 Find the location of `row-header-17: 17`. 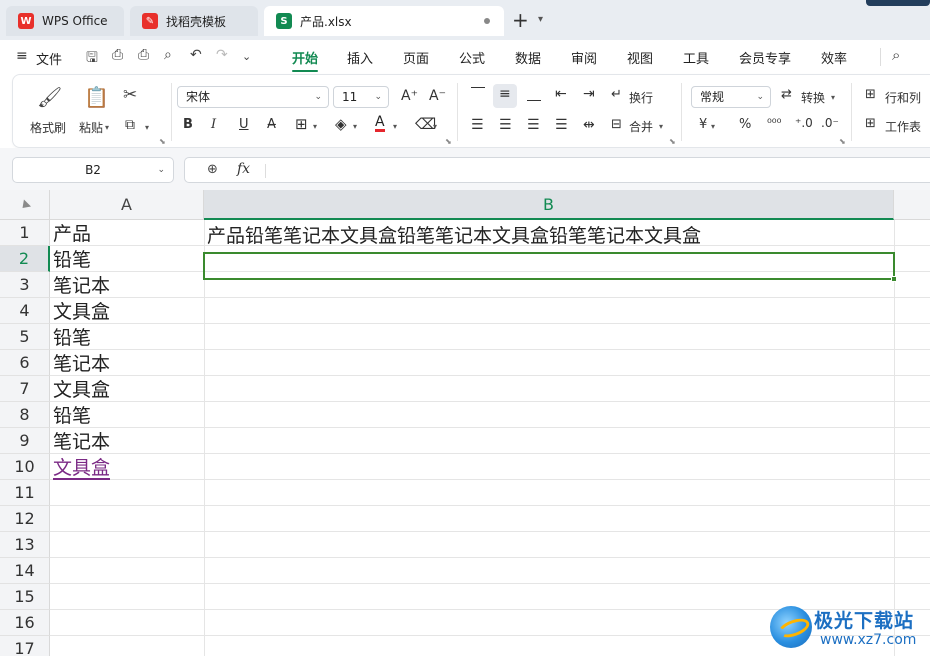

row-header-17: 17 is located at coordinates (25, 646).